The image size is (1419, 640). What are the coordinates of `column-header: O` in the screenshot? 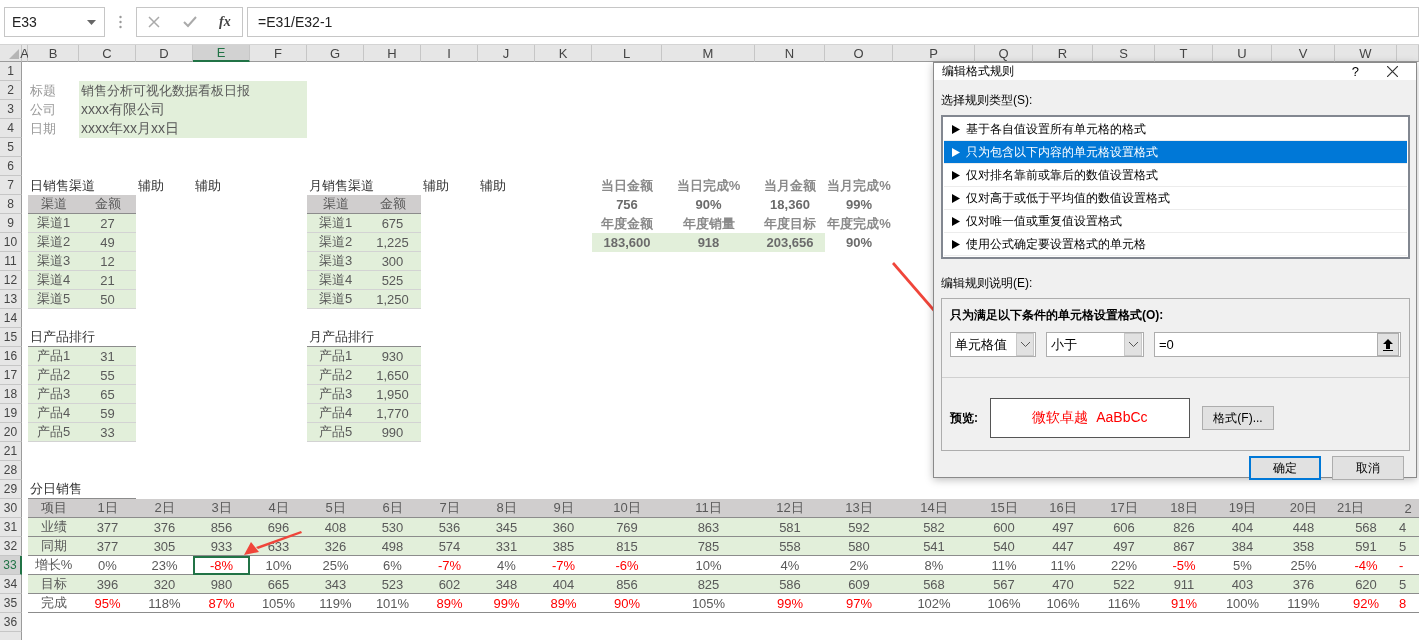 It's located at (859, 53).